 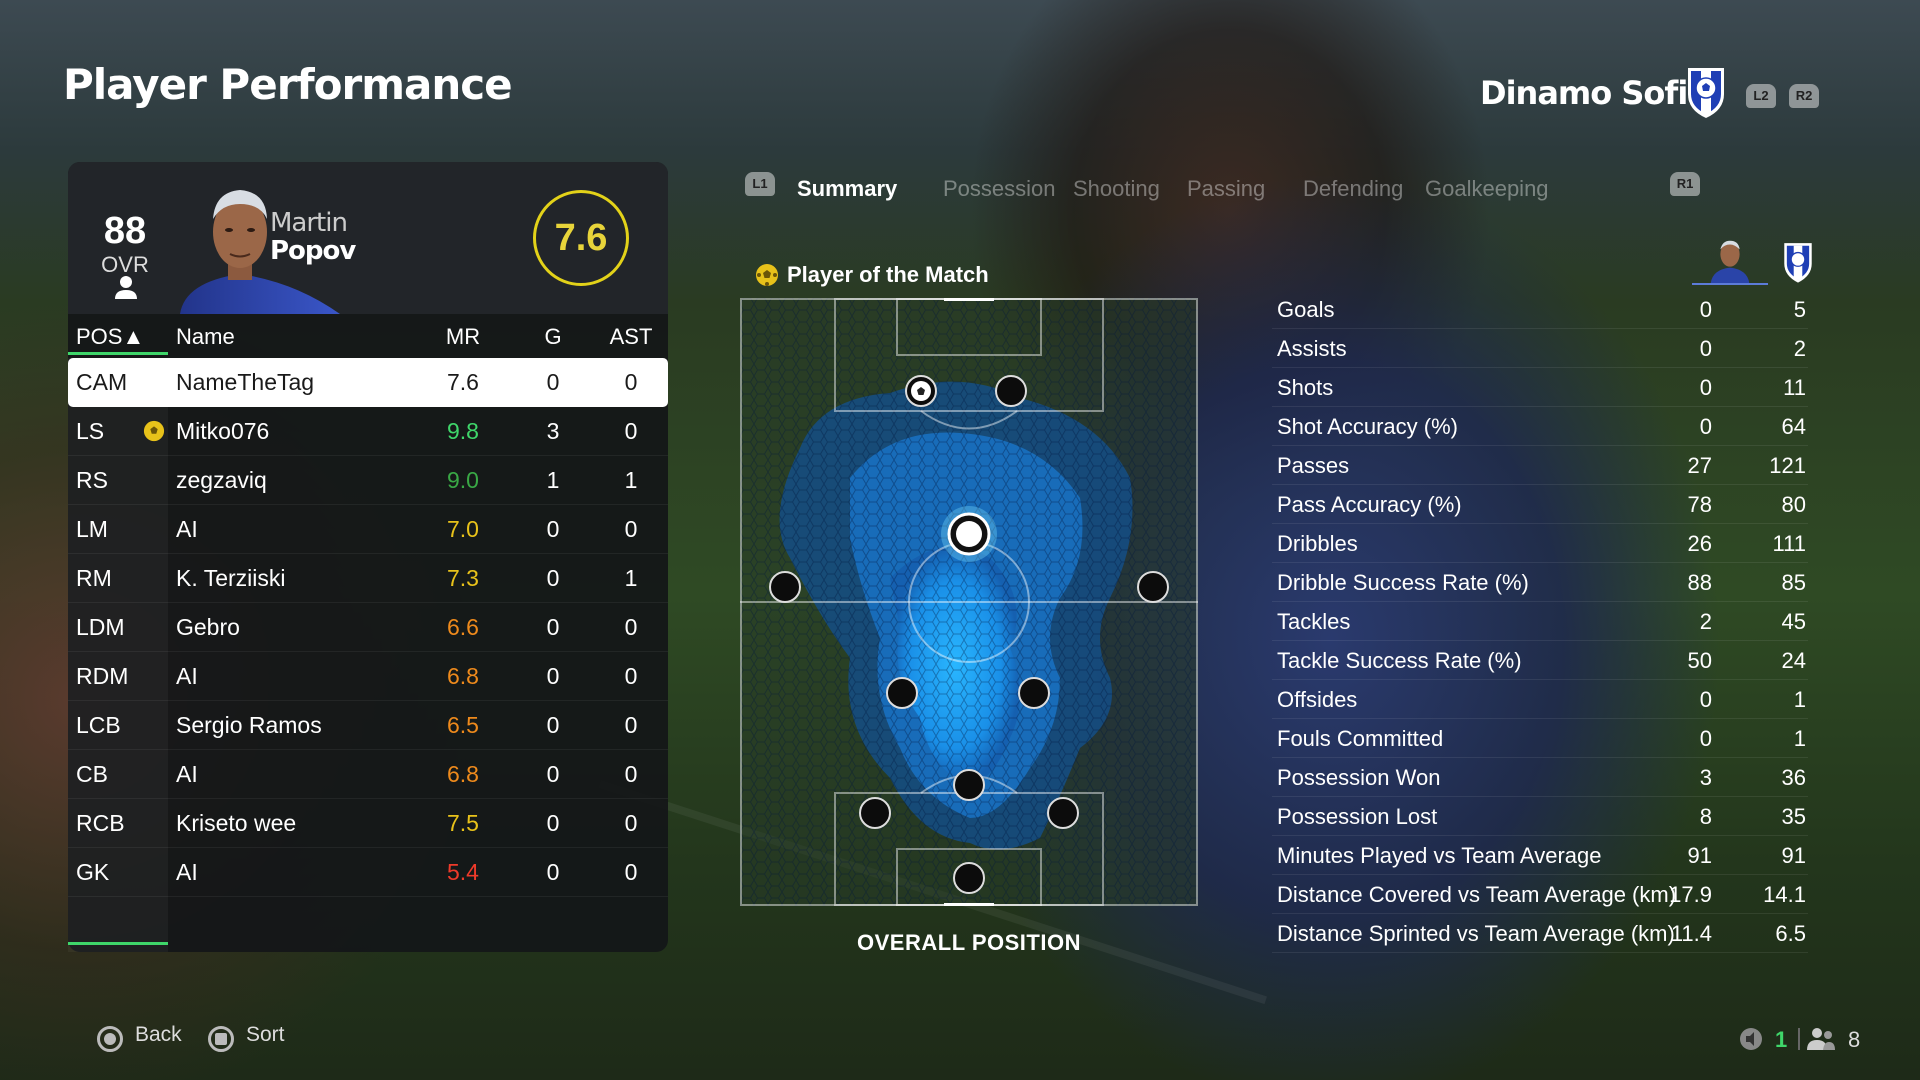 I want to click on stat-team-value: 6.5, so click(x=1790, y=933).